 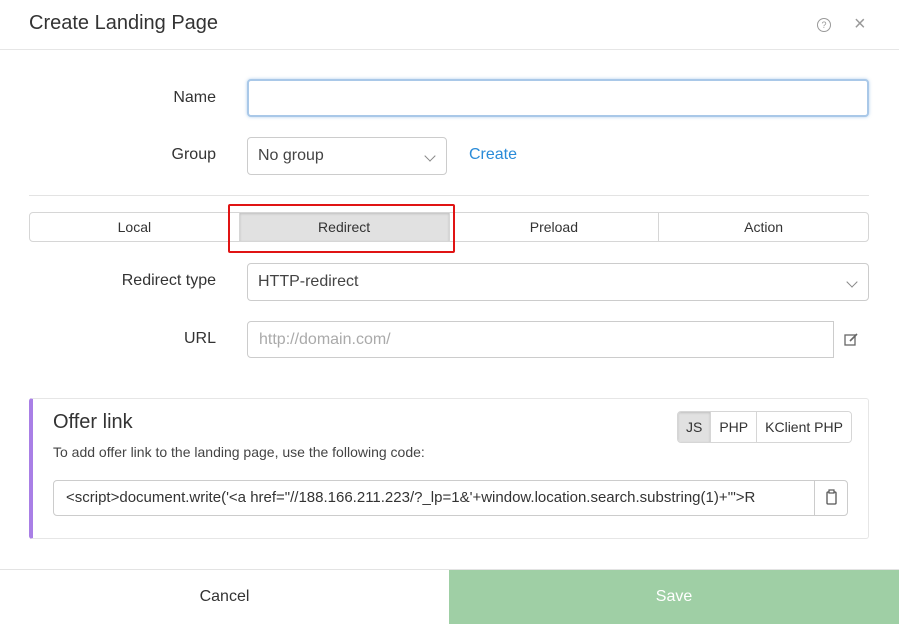 What do you see at coordinates (193, 154) in the screenshot?
I see `group-label: Group` at bounding box center [193, 154].